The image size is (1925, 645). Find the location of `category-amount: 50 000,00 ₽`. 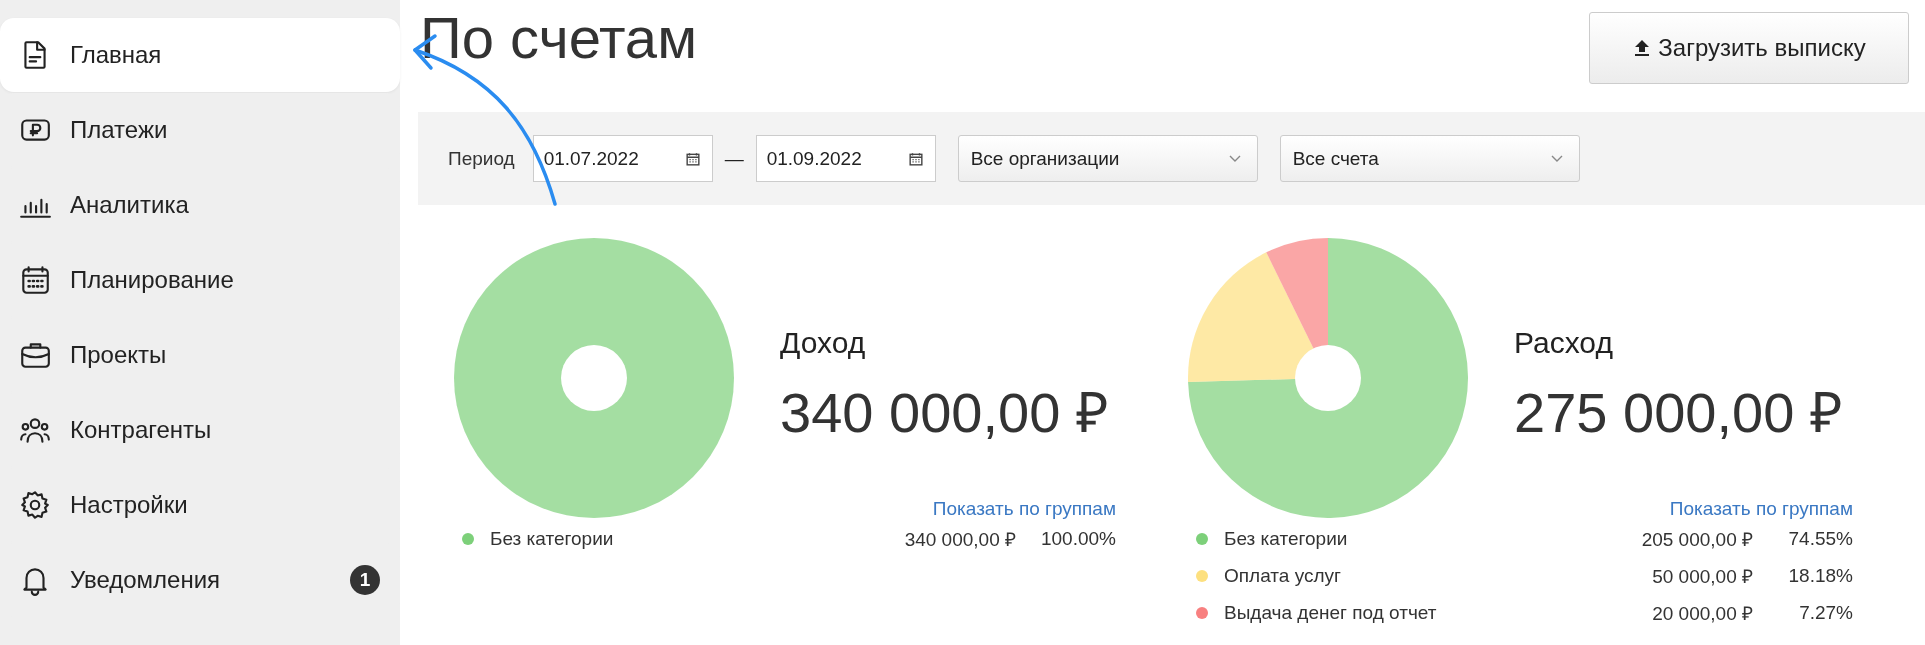

category-amount: 50 000,00 ₽ is located at coordinates (1702, 576).